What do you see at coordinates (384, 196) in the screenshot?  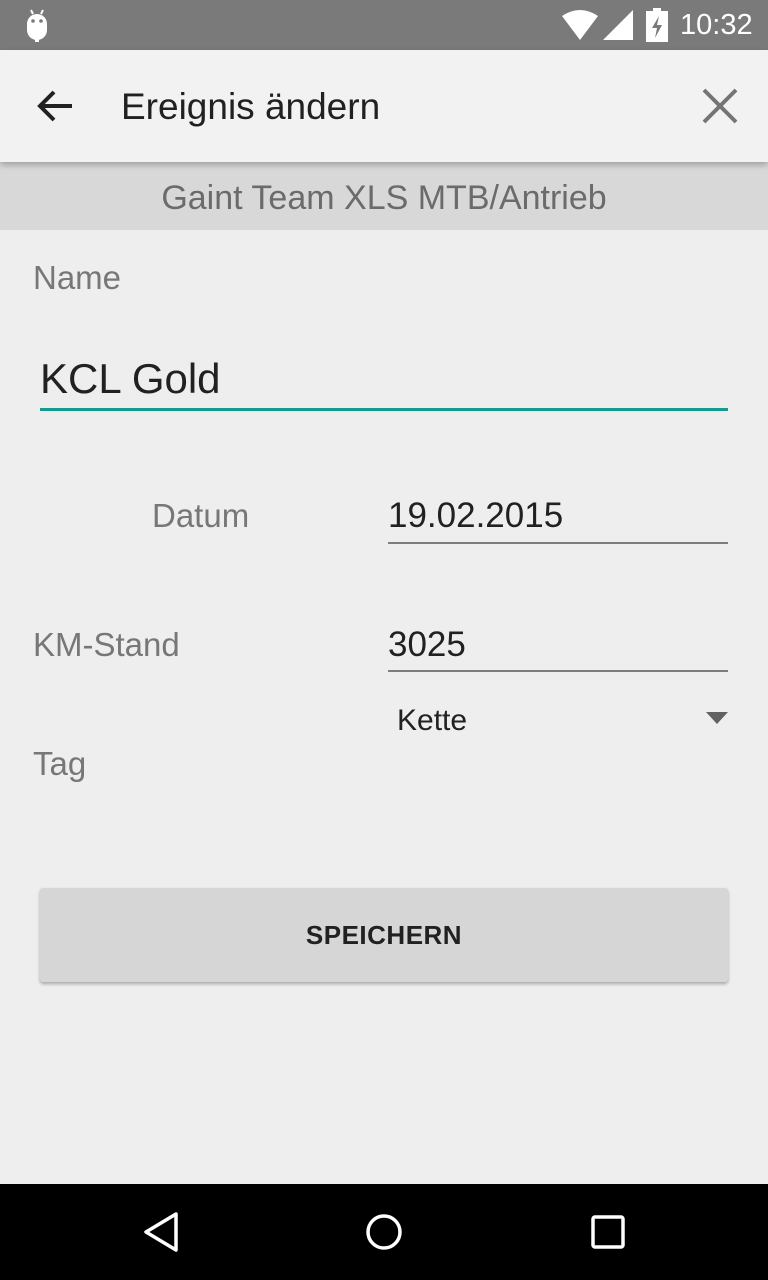 I see `bike-component-header: Gaint Team XLS MTB/Antrieb` at bounding box center [384, 196].